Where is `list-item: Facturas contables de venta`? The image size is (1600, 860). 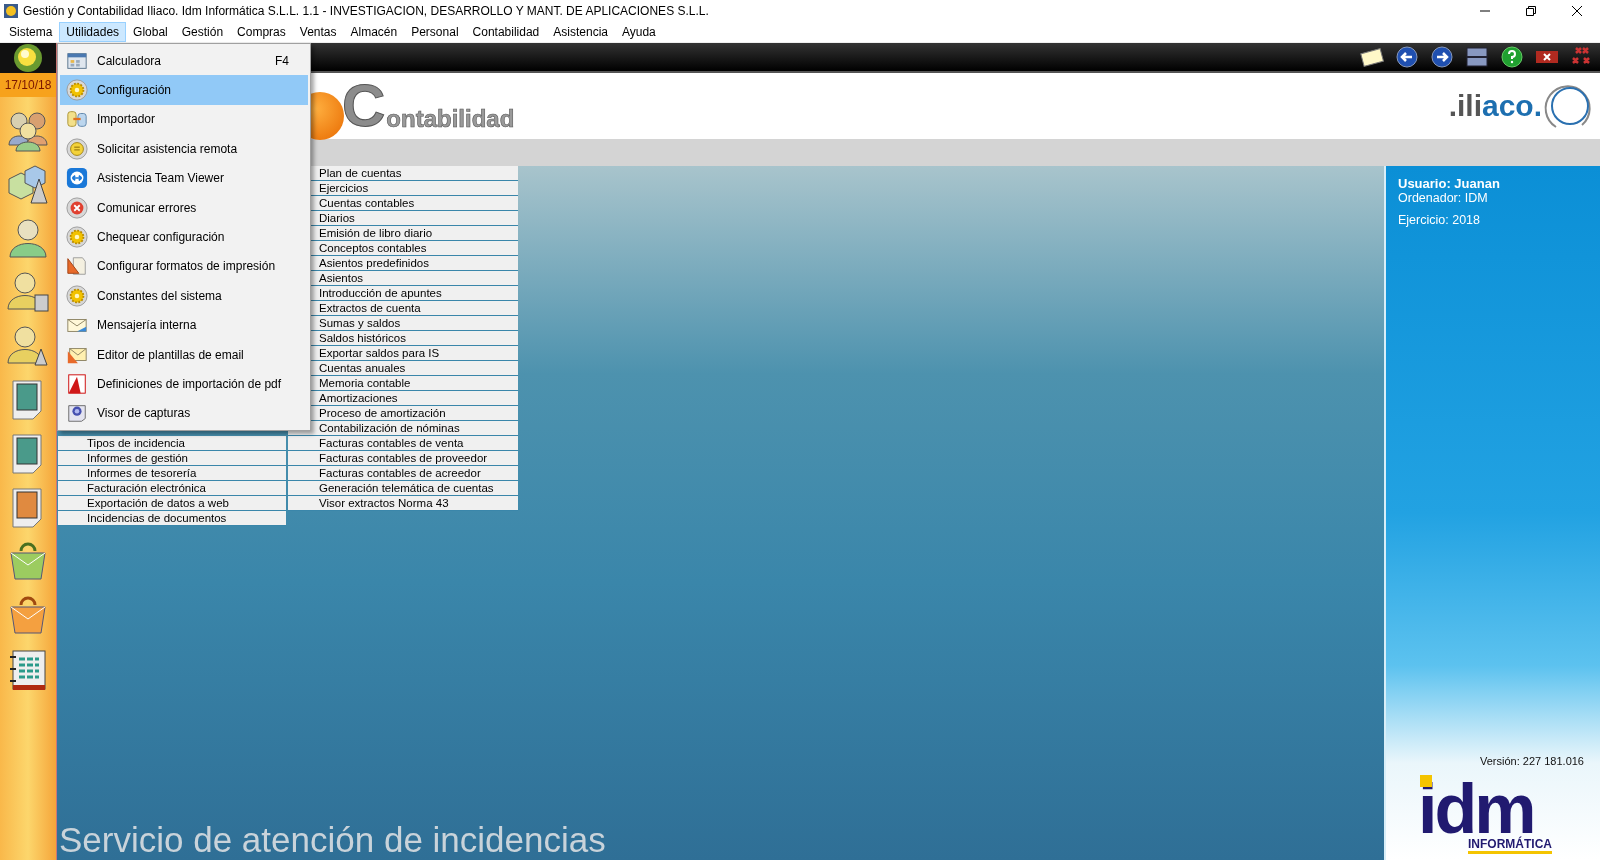 list-item: Facturas contables de venta is located at coordinates (403, 443).